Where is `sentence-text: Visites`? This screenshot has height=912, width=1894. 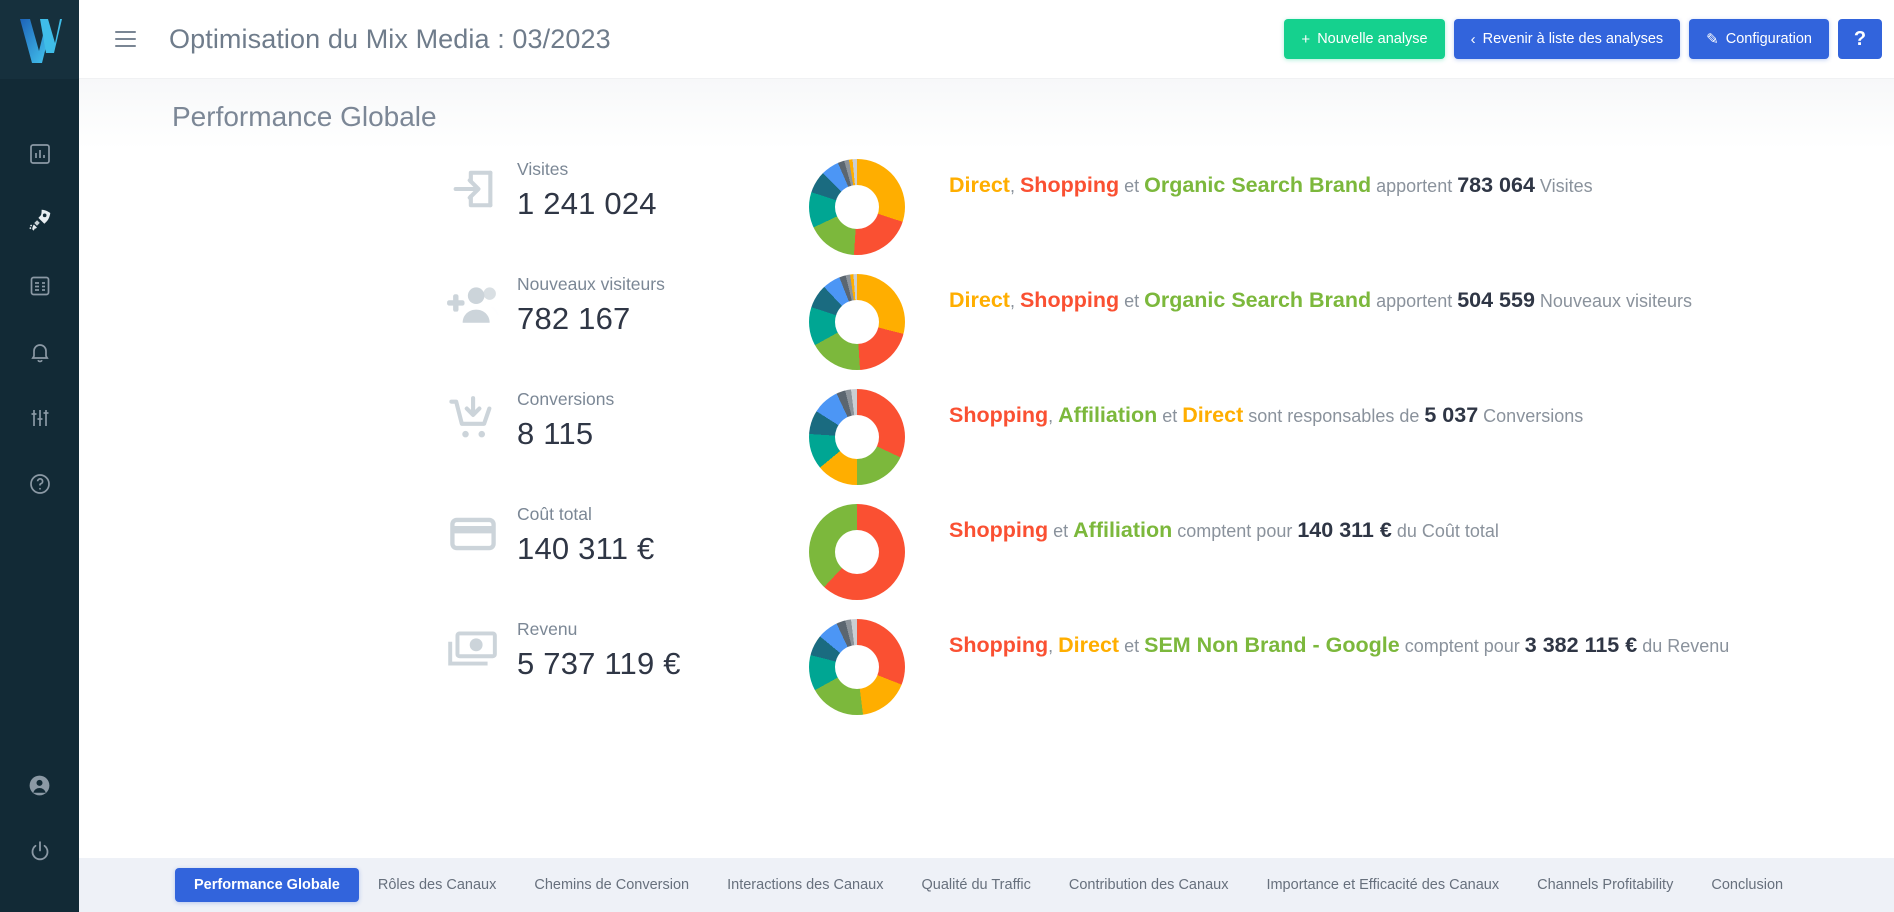 sentence-text: Visites is located at coordinates (1563, 186).